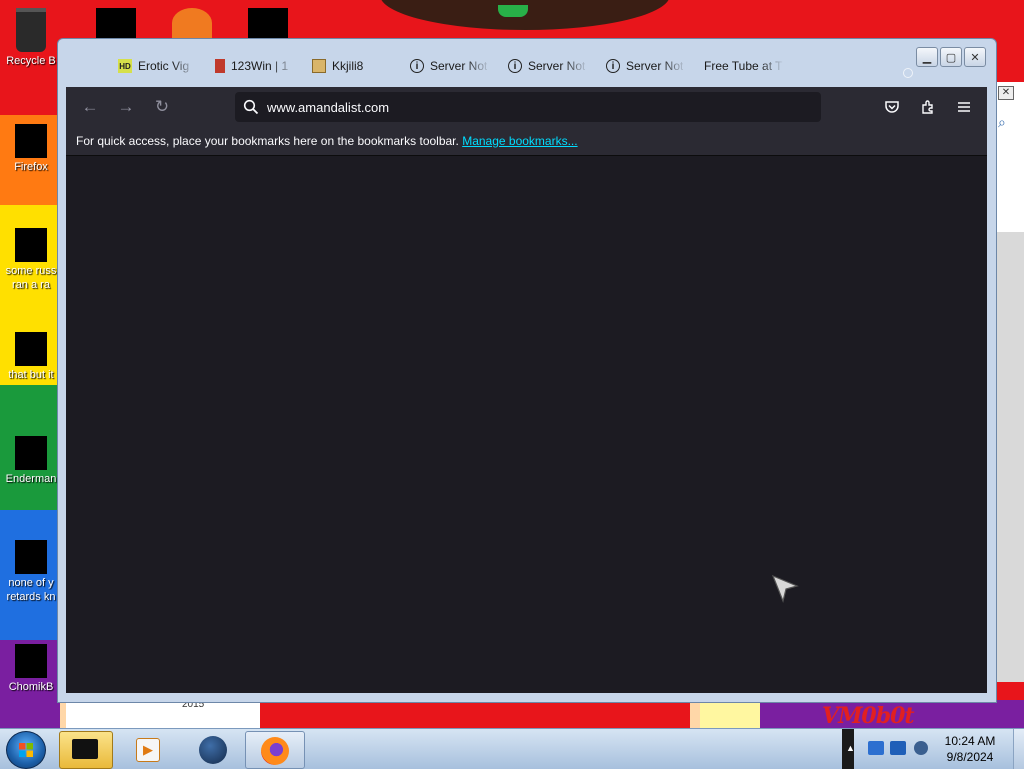 The width and height of the screenshot is (1024, 769). What do you see at coordinates (512, 748) in the screenshot?
I see `taskbar: ▶ ▲ 10:24 AM 9/8/2024` at bounding box center [512, 748].